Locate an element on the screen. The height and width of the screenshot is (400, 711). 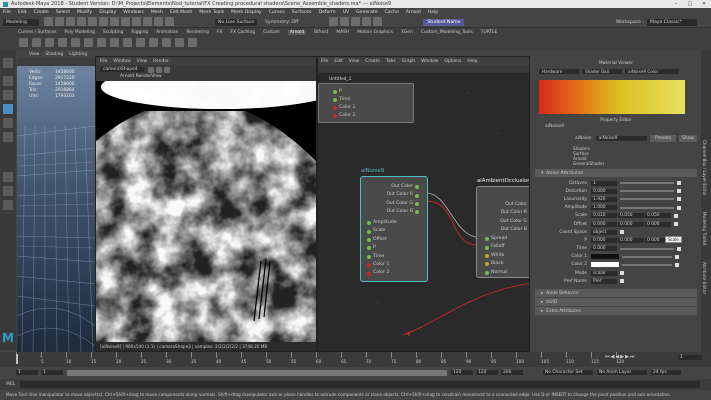
menu-file: File is located at coordinates (7, 12).